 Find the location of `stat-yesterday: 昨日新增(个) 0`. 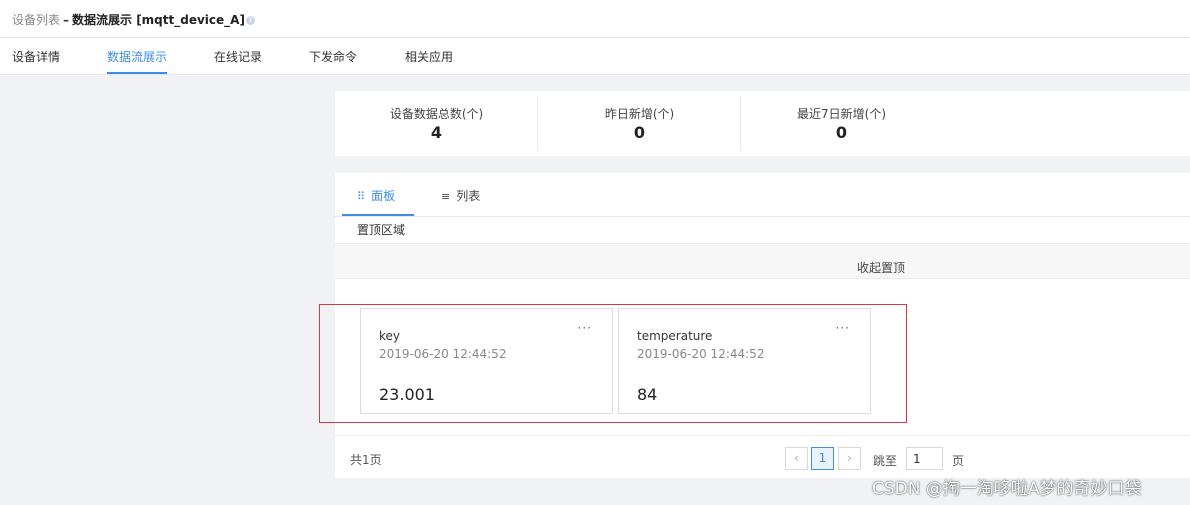

stat-yesterday: 昨日新增(个) 0 is located at coordinates (639, 123).